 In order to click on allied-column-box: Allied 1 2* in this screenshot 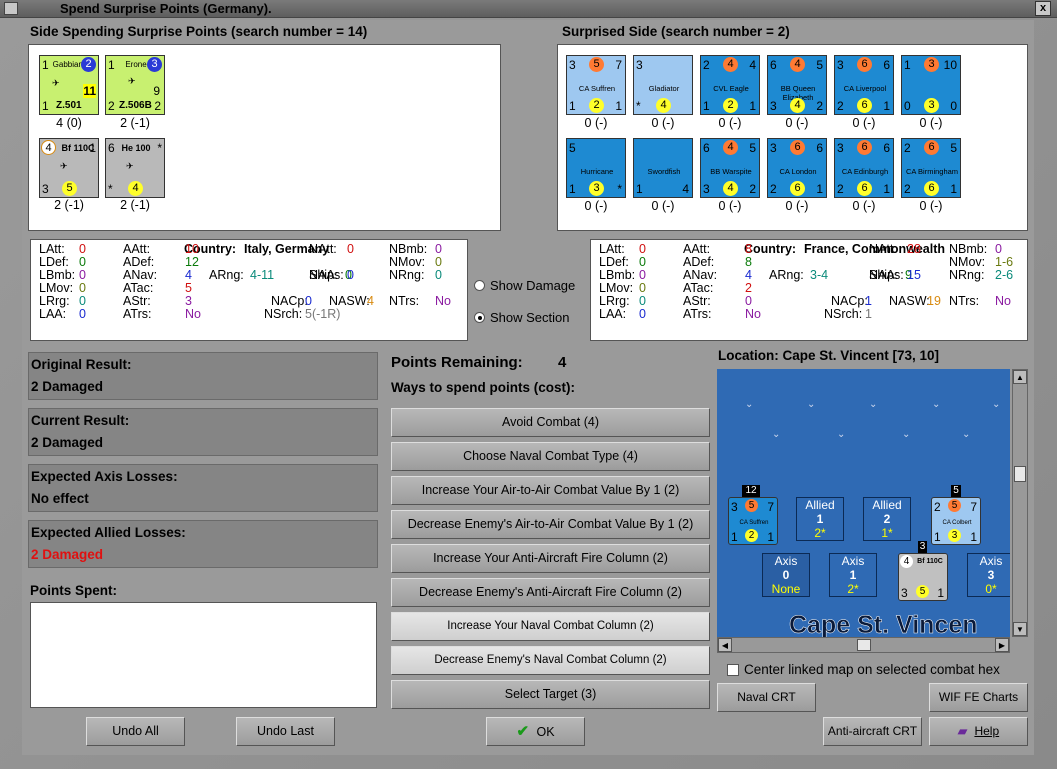, I will do `click(820, 519)`.